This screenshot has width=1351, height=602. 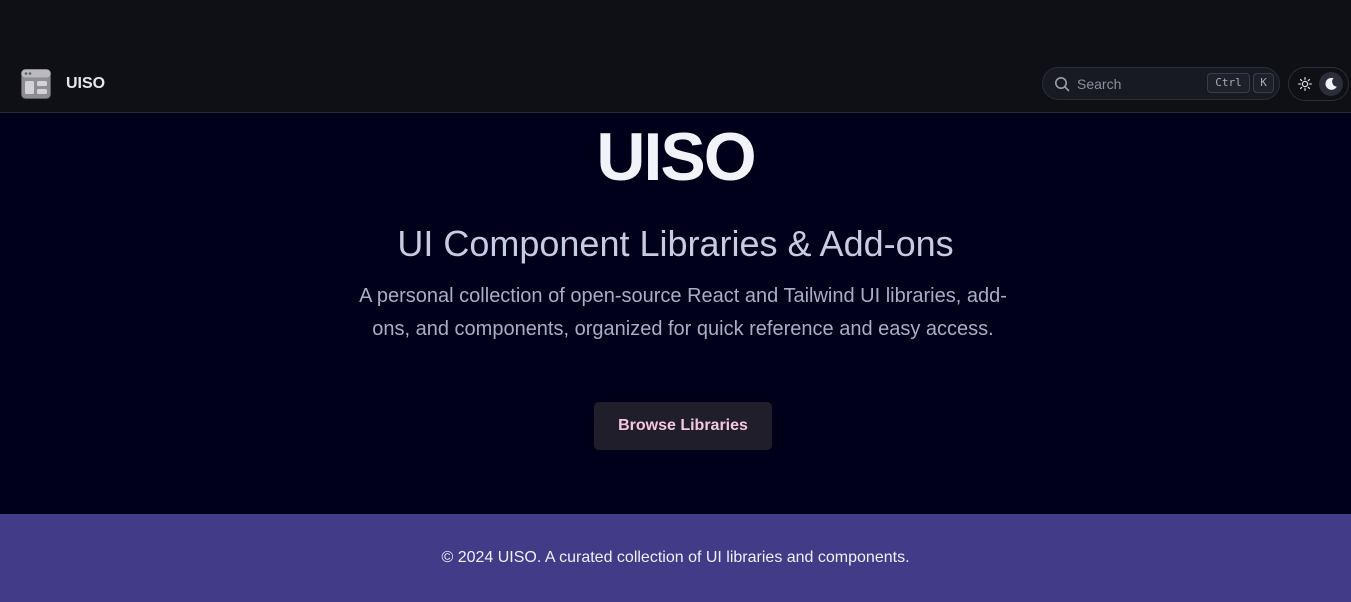 I want to click on search-icon, so click(x=1062, y=84).